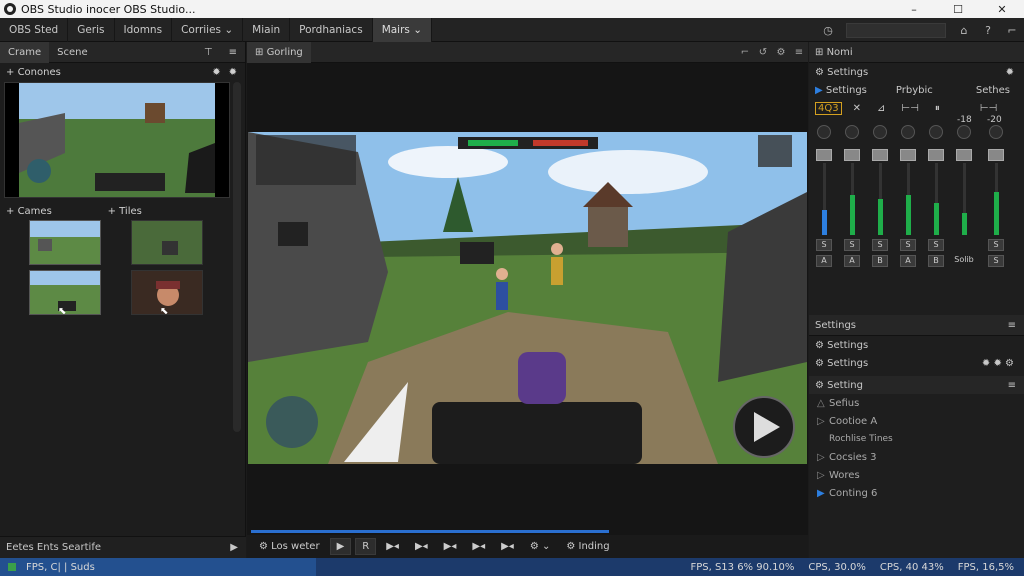 This screenshot has width=1024, height=576. I want to click on menu-item: Idomns, so click(144, 29).